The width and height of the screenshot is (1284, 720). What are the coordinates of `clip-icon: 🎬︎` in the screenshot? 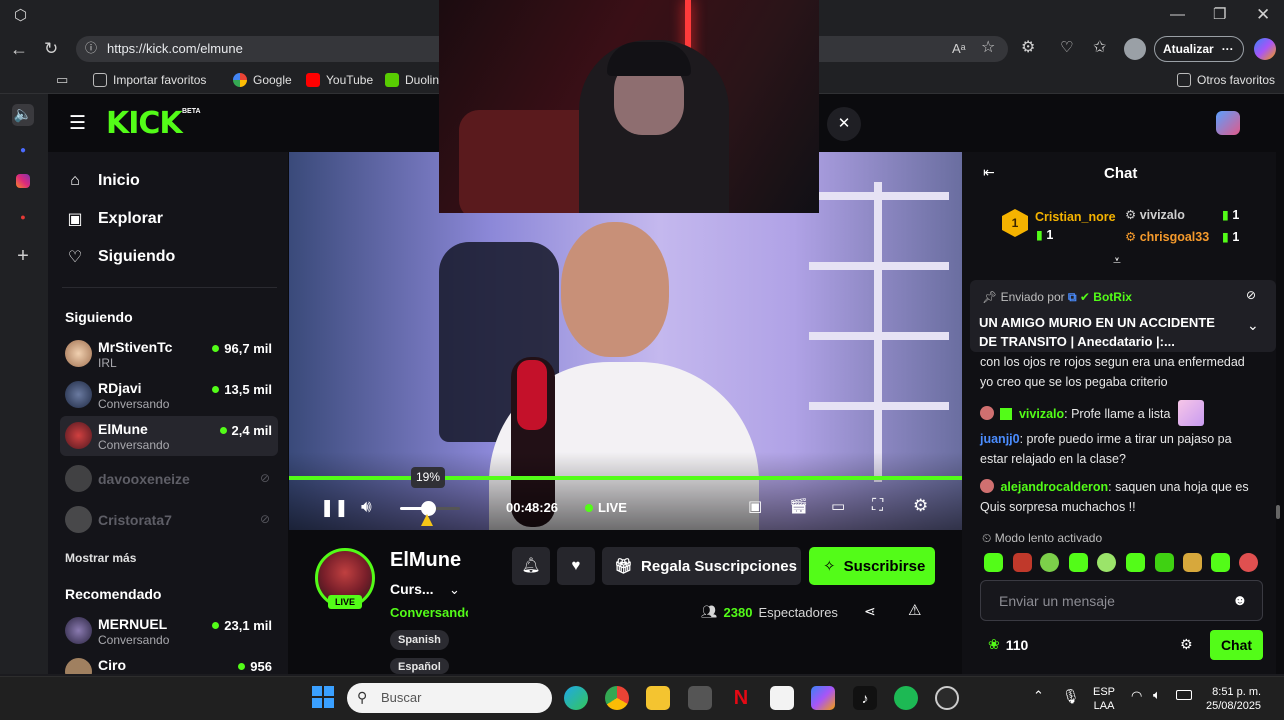 It's located at (798, 506).